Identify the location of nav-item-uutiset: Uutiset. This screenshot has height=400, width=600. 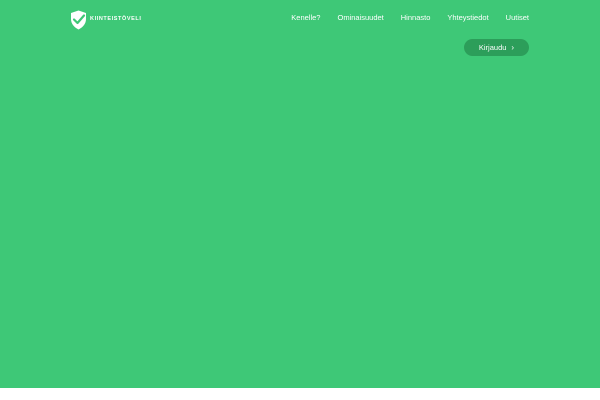
(517, 18).